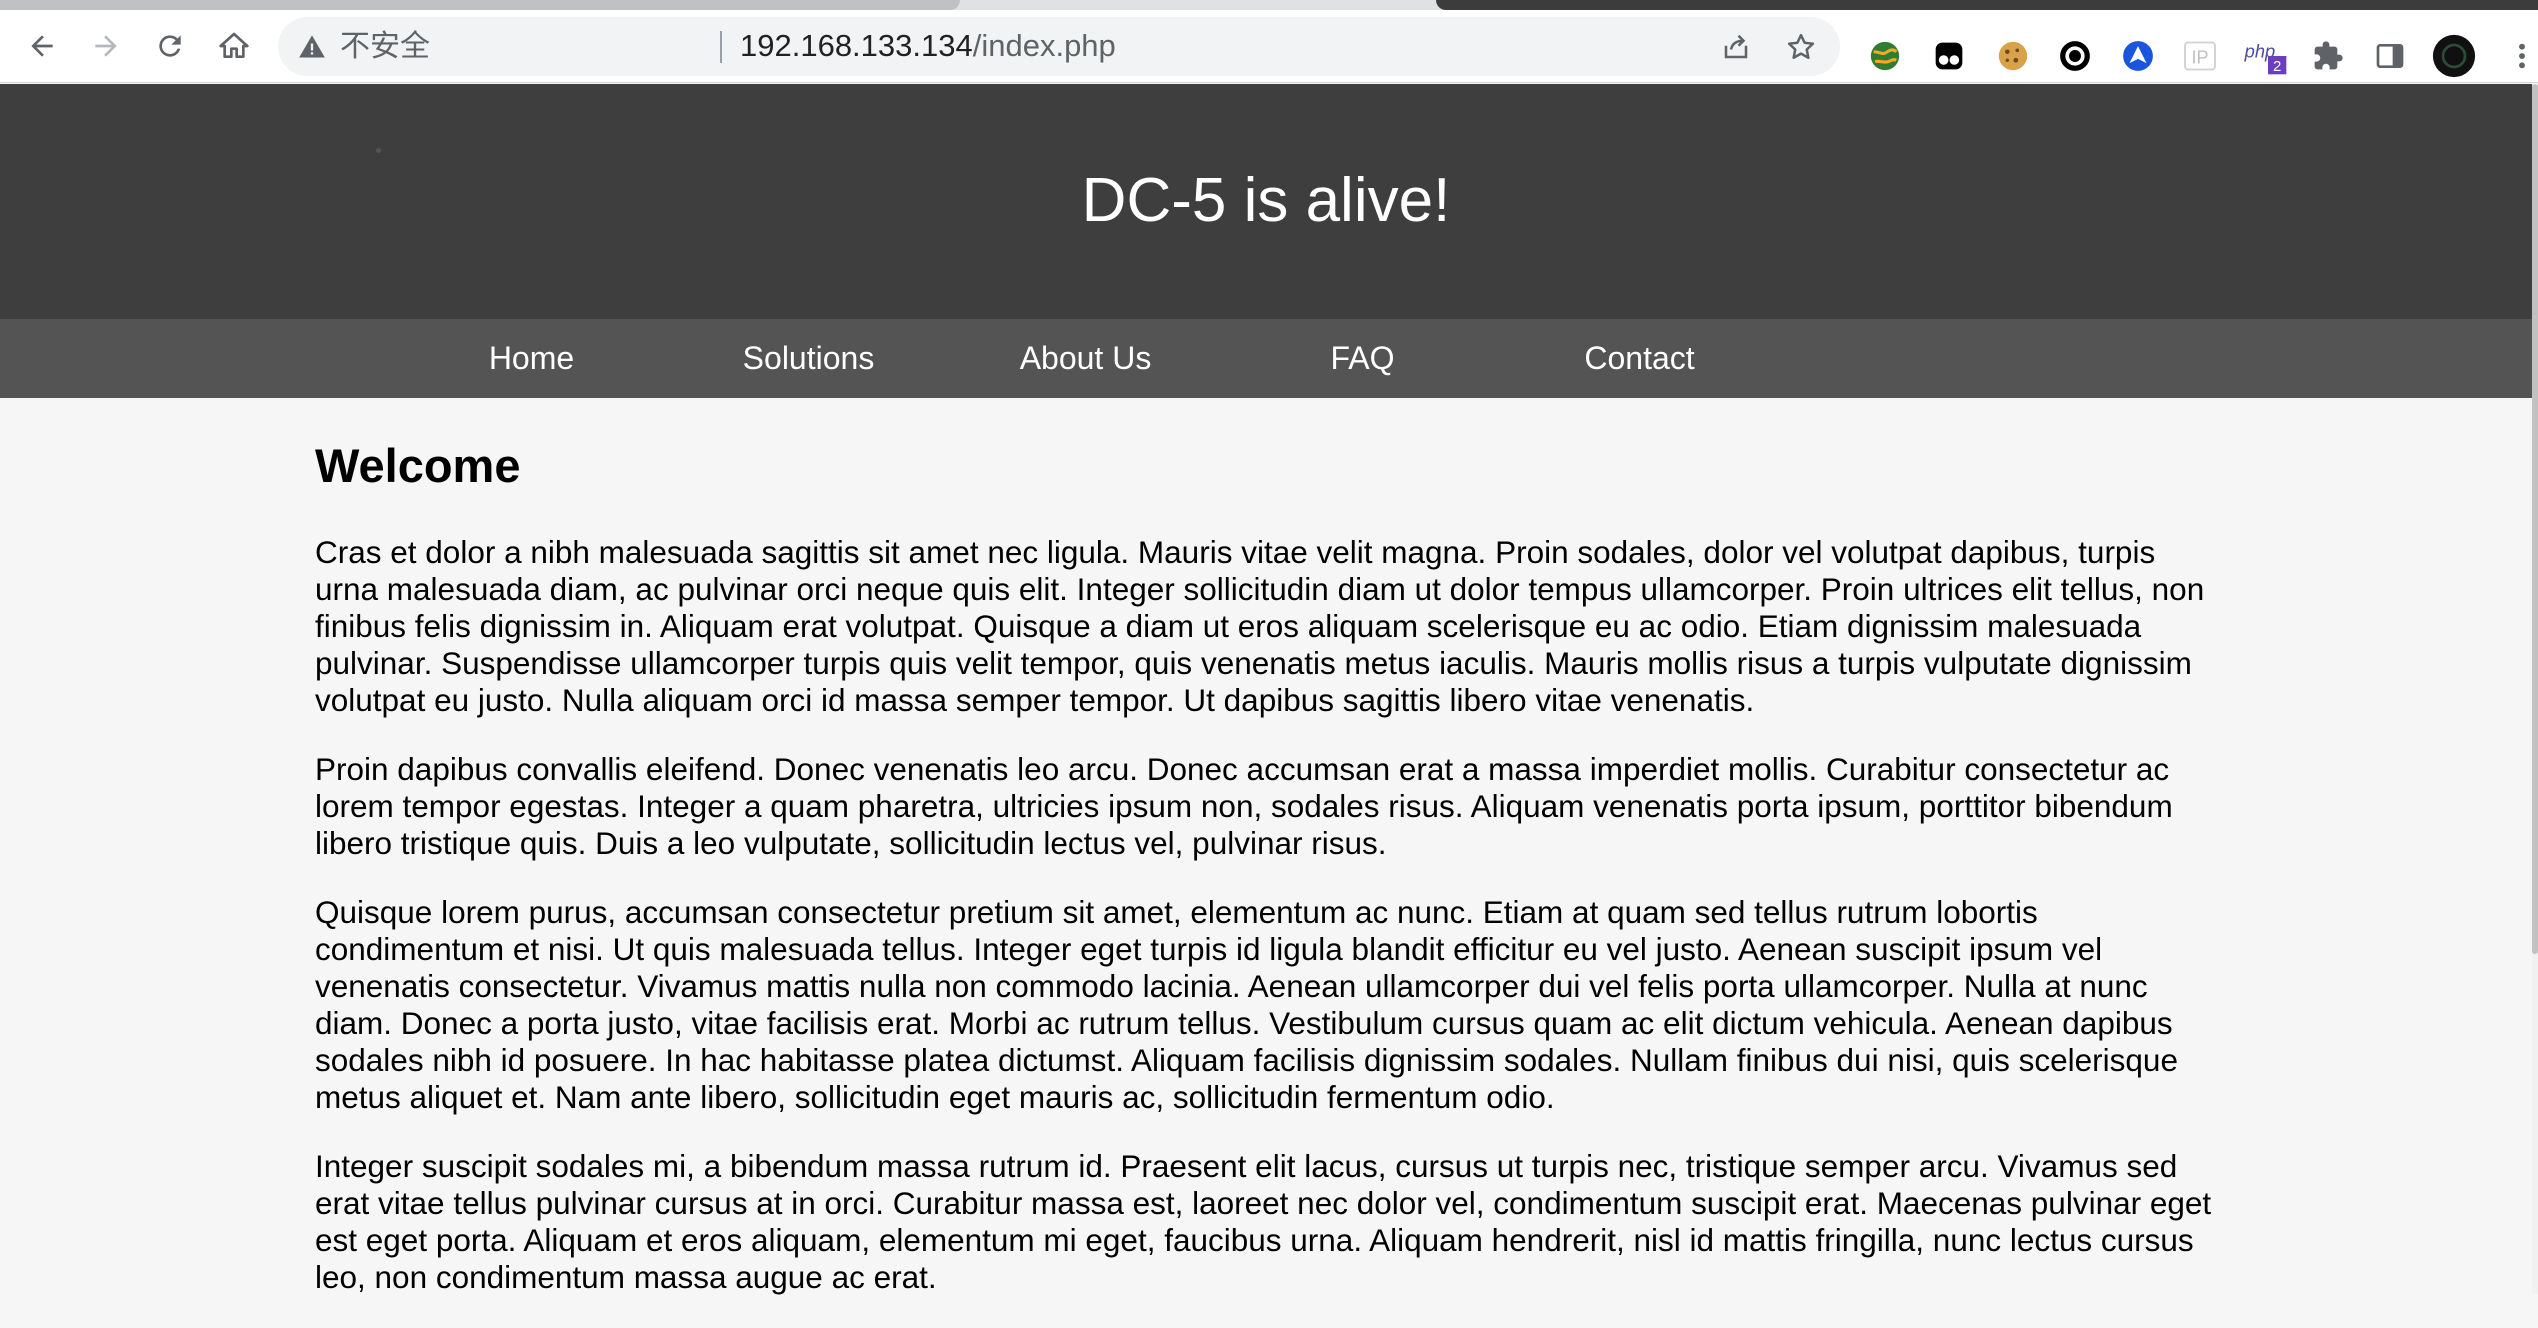 The width and height of the screenshot is (2538, 1328). Describe the element at coordinates (2328, 56) in the screenshot. I see `extensions-puzzle-icon` at that location.